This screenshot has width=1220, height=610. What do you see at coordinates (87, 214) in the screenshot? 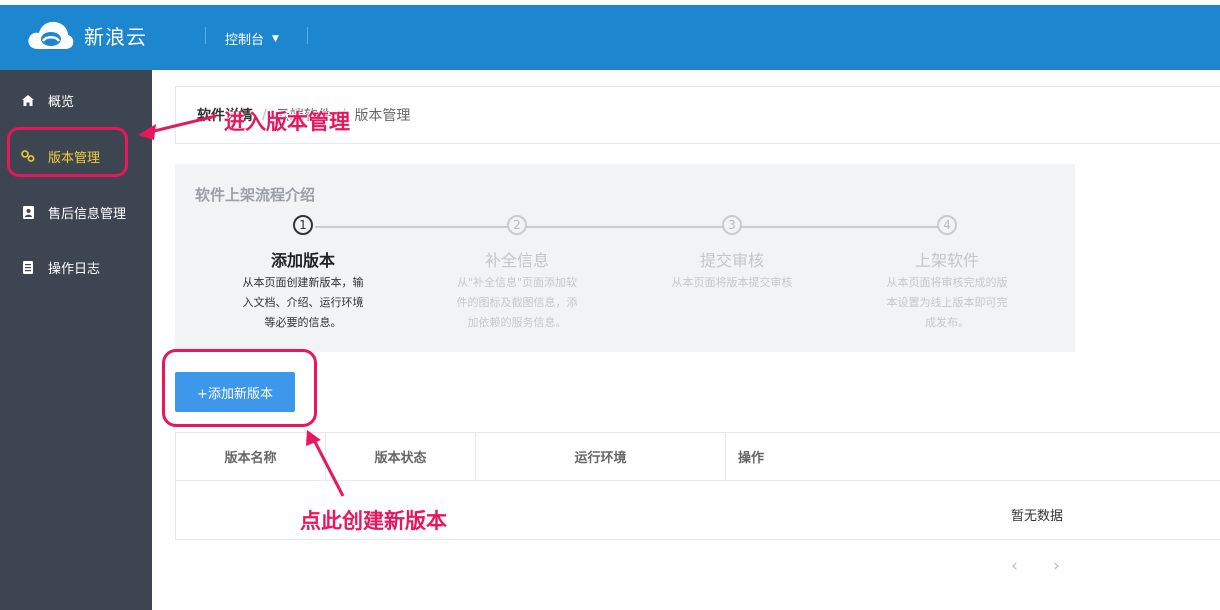
I see `sidebar-item-label: 售后信息管理` at bounding box center [87, 214].